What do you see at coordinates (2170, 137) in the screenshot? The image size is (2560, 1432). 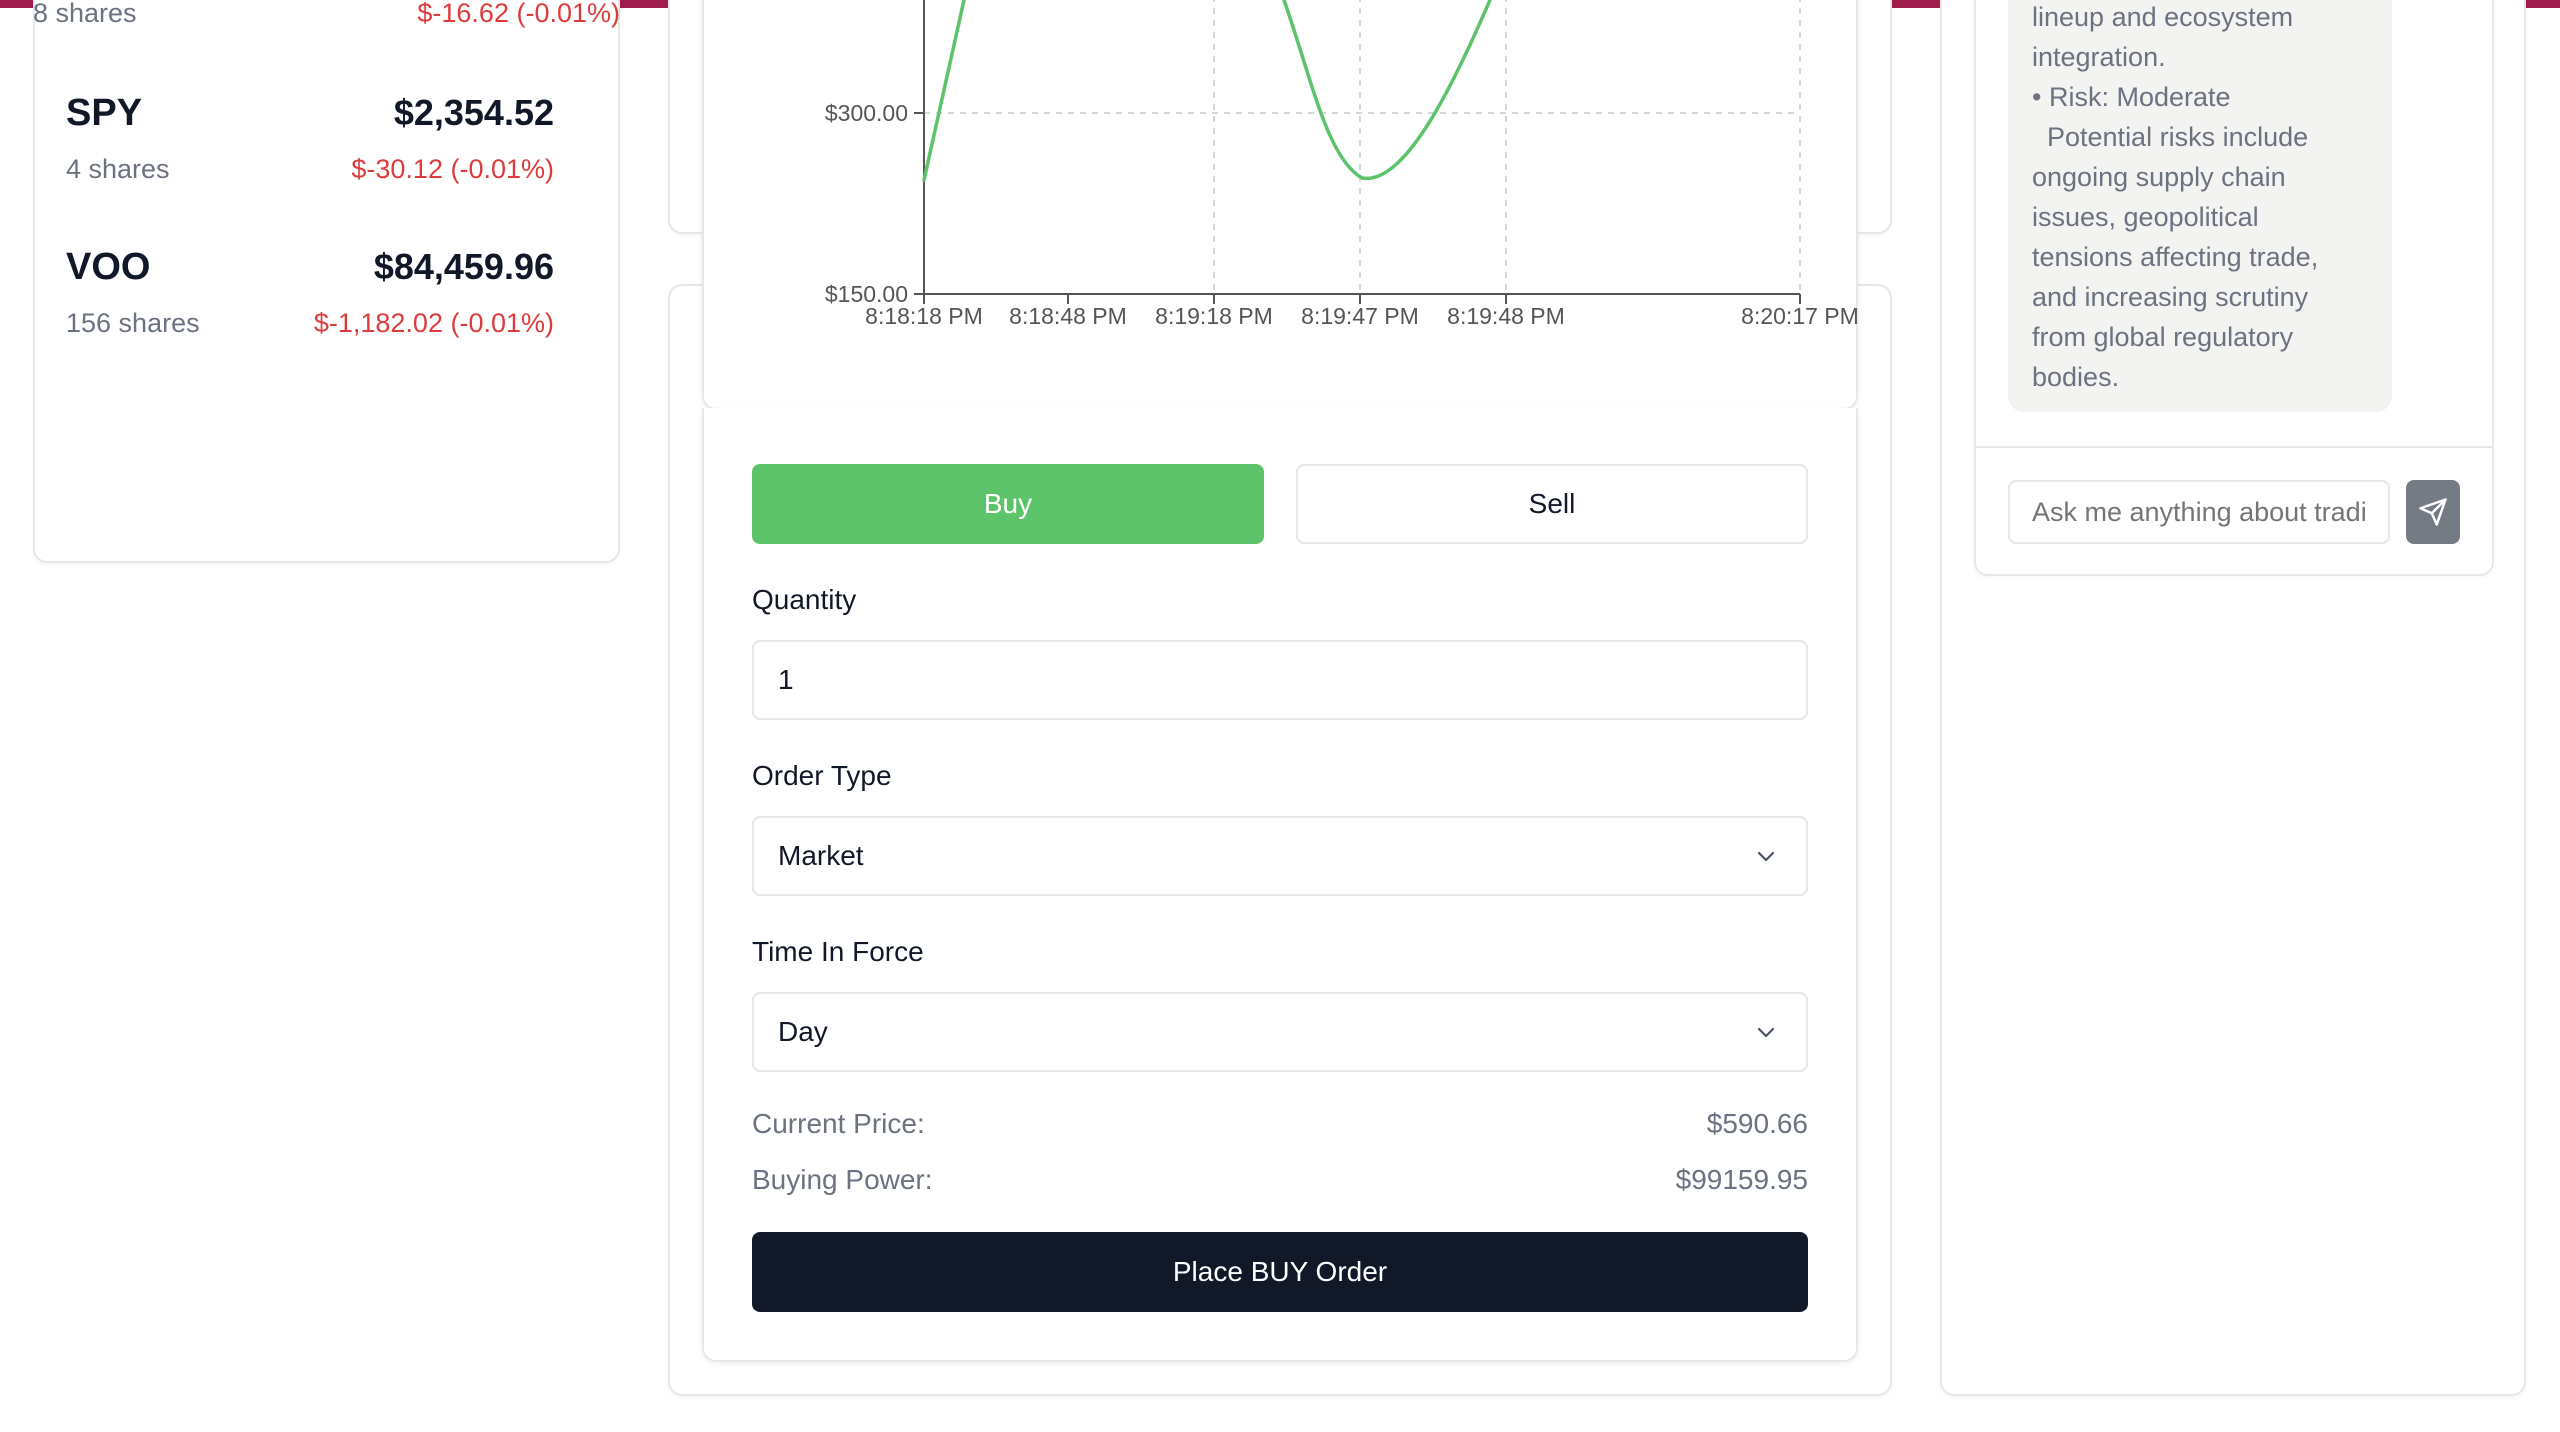 I see `assistant-message-line: Potential risks include` at bounding box center [2170, 137].